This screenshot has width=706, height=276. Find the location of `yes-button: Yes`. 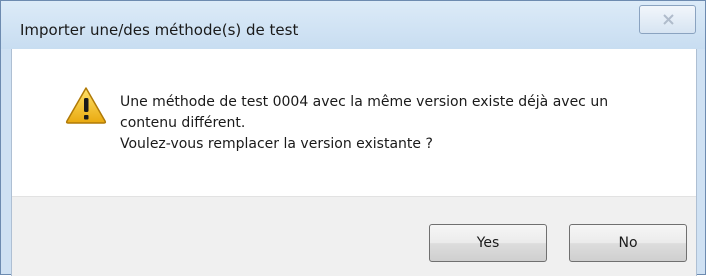

yes-button: Yes is located at coordinates (488, 243).